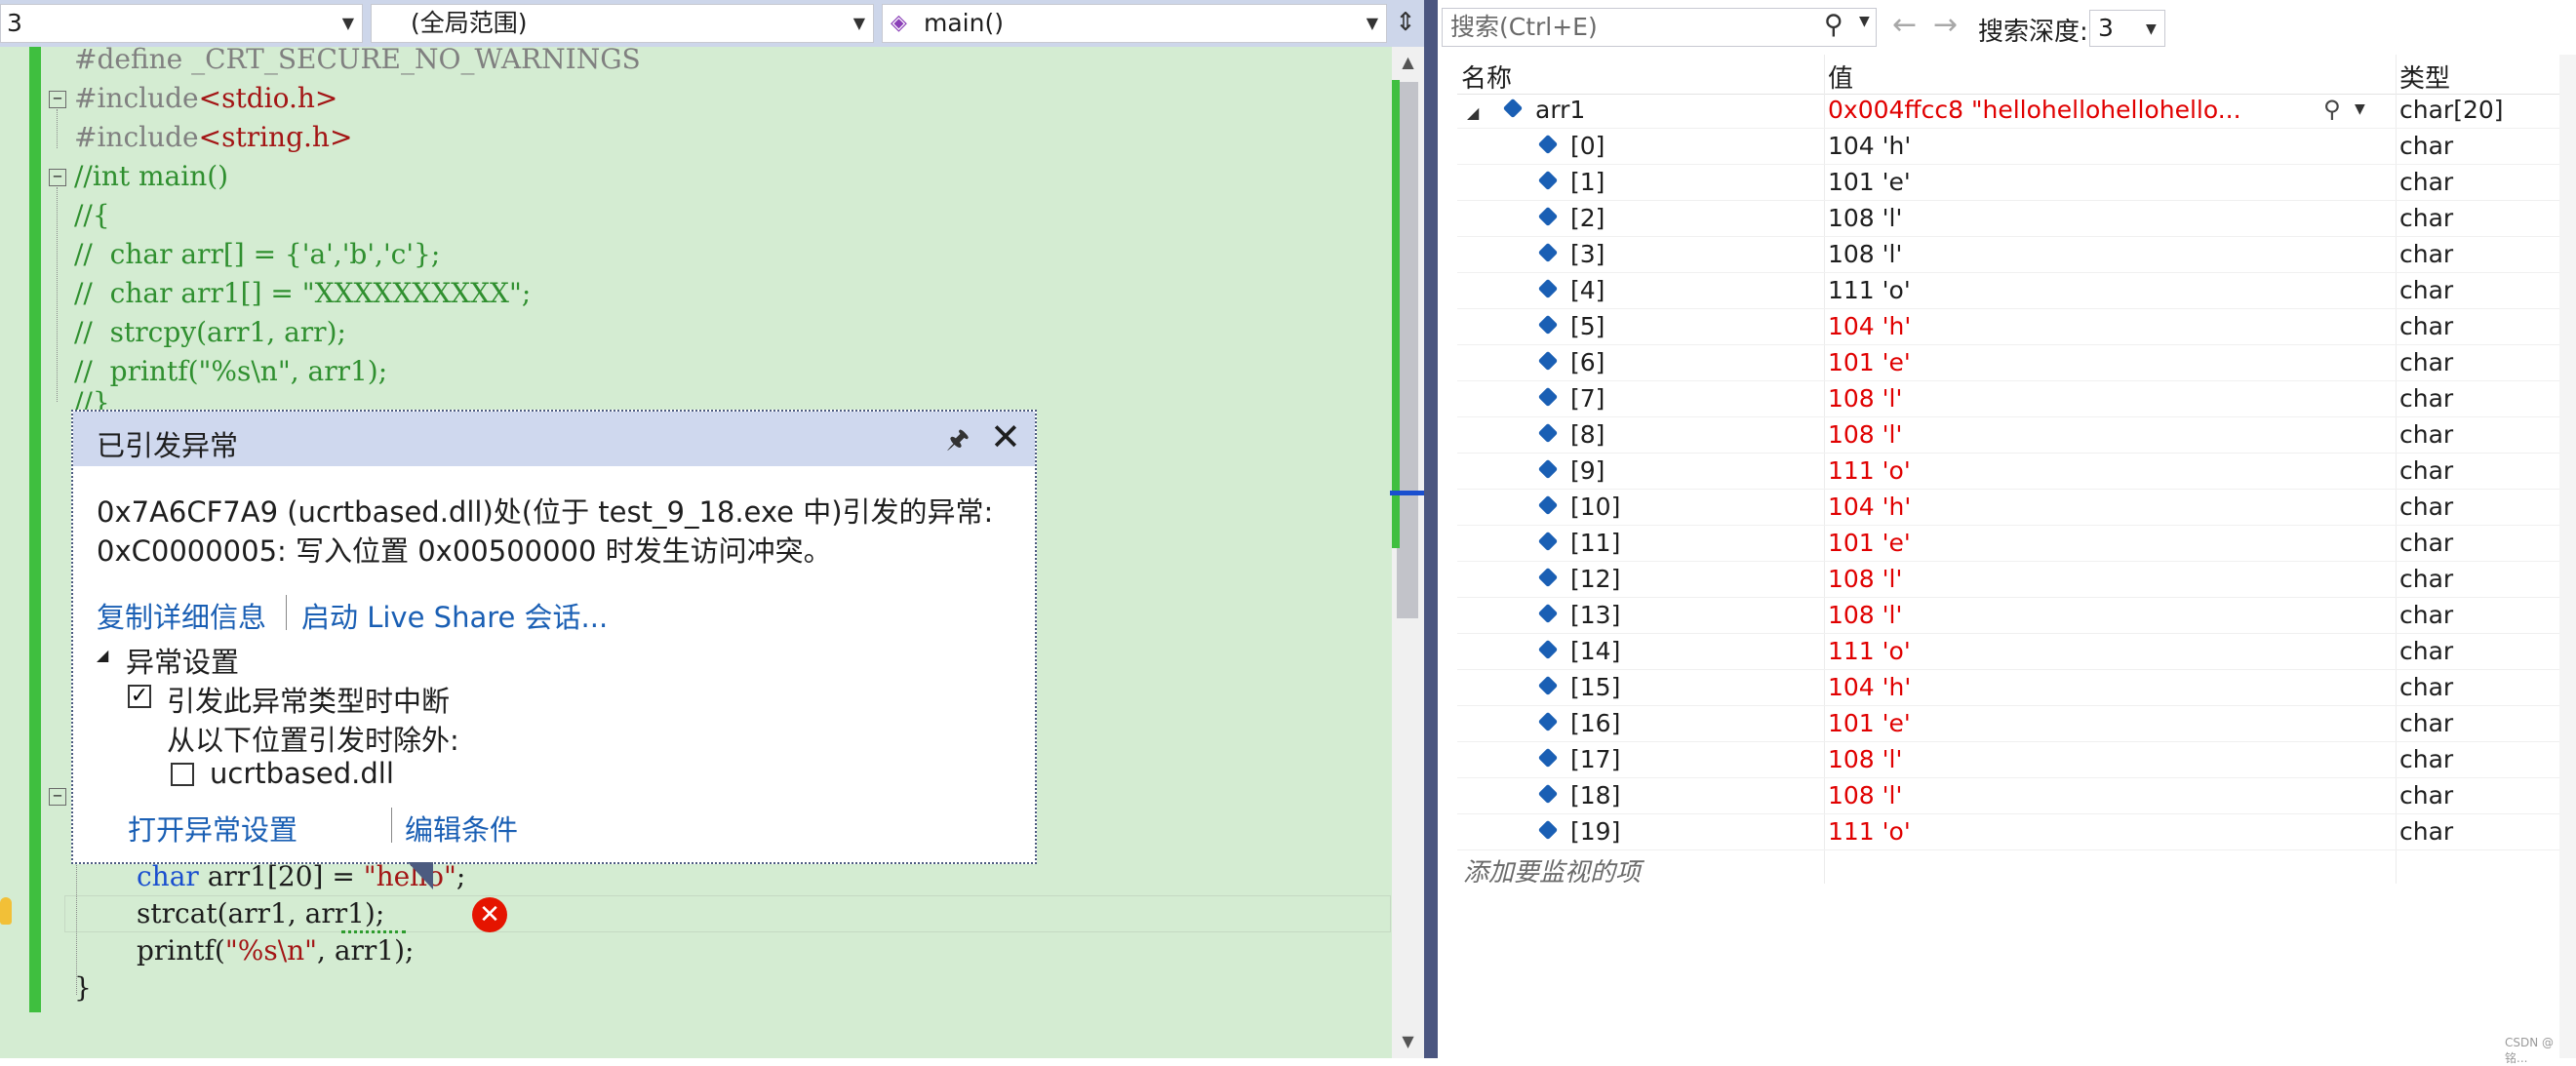 This screenshot has width=2576, height=1066. I want to click on watch-row: [3] 108 'l' char, so click(2017, 254).